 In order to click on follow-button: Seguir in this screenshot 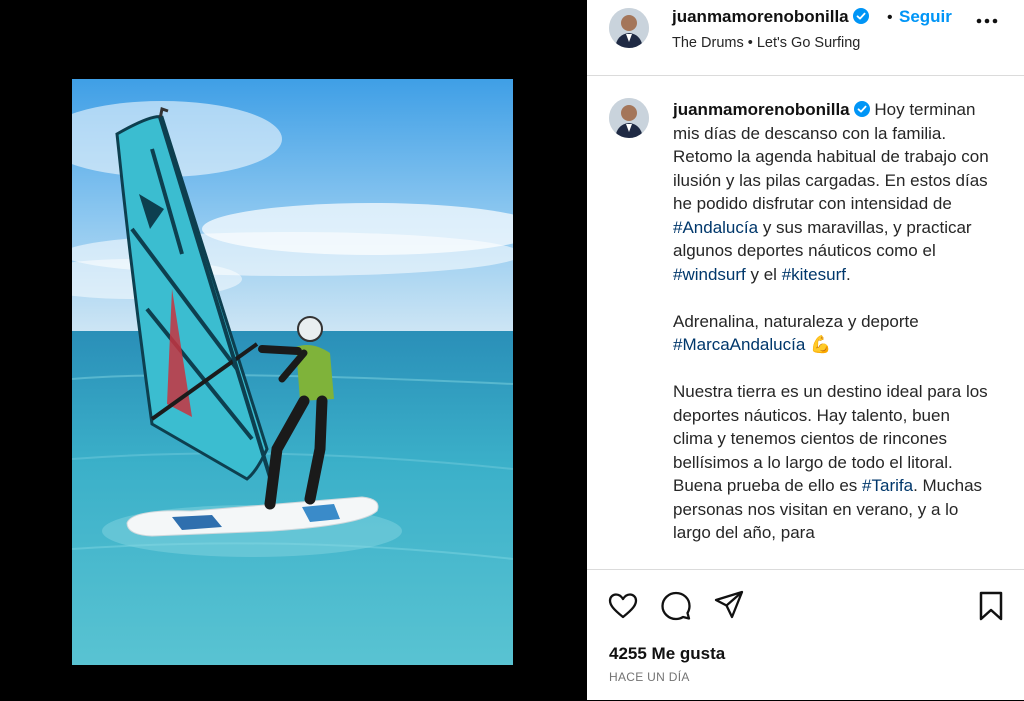, I will do `click(925, 17)`.